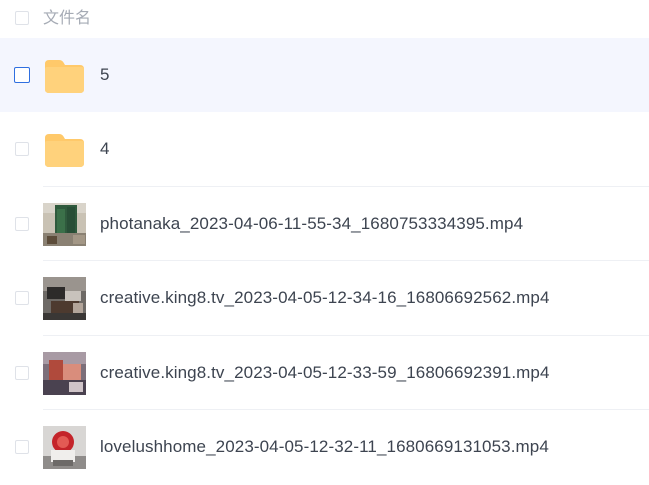 The image size is (649, 485). Describe the element at coordinates (22, 18) in the screenshot. I see `select-all-checkbox` at that location.